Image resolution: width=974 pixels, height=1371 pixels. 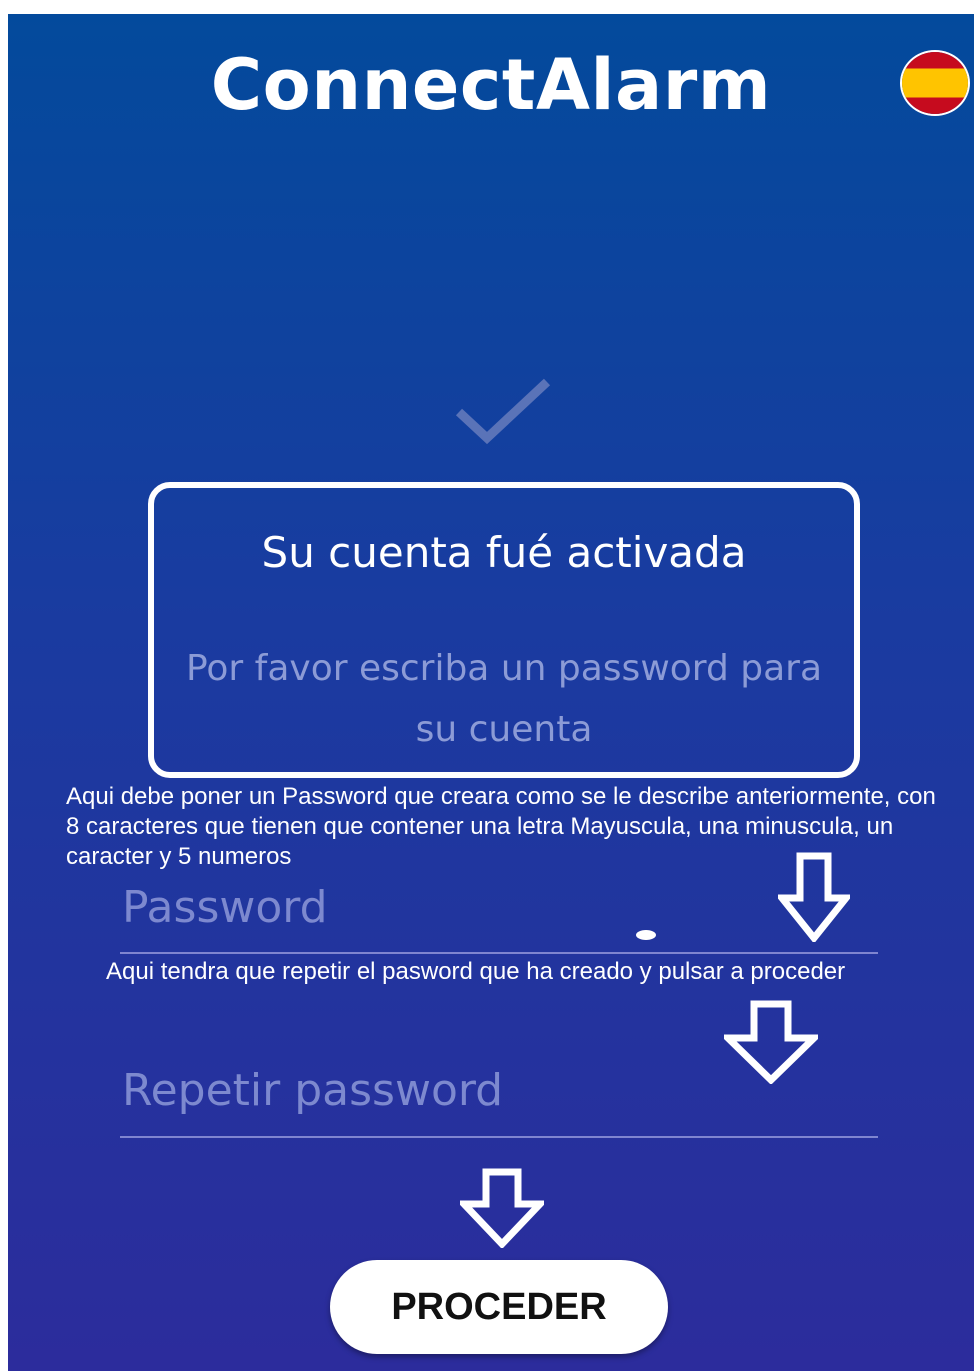 What do you see at coordinates (504, 552) in the screenshot?
I see `activation-heading: Su cuenta fué activada` at bounding box center [504, 552].